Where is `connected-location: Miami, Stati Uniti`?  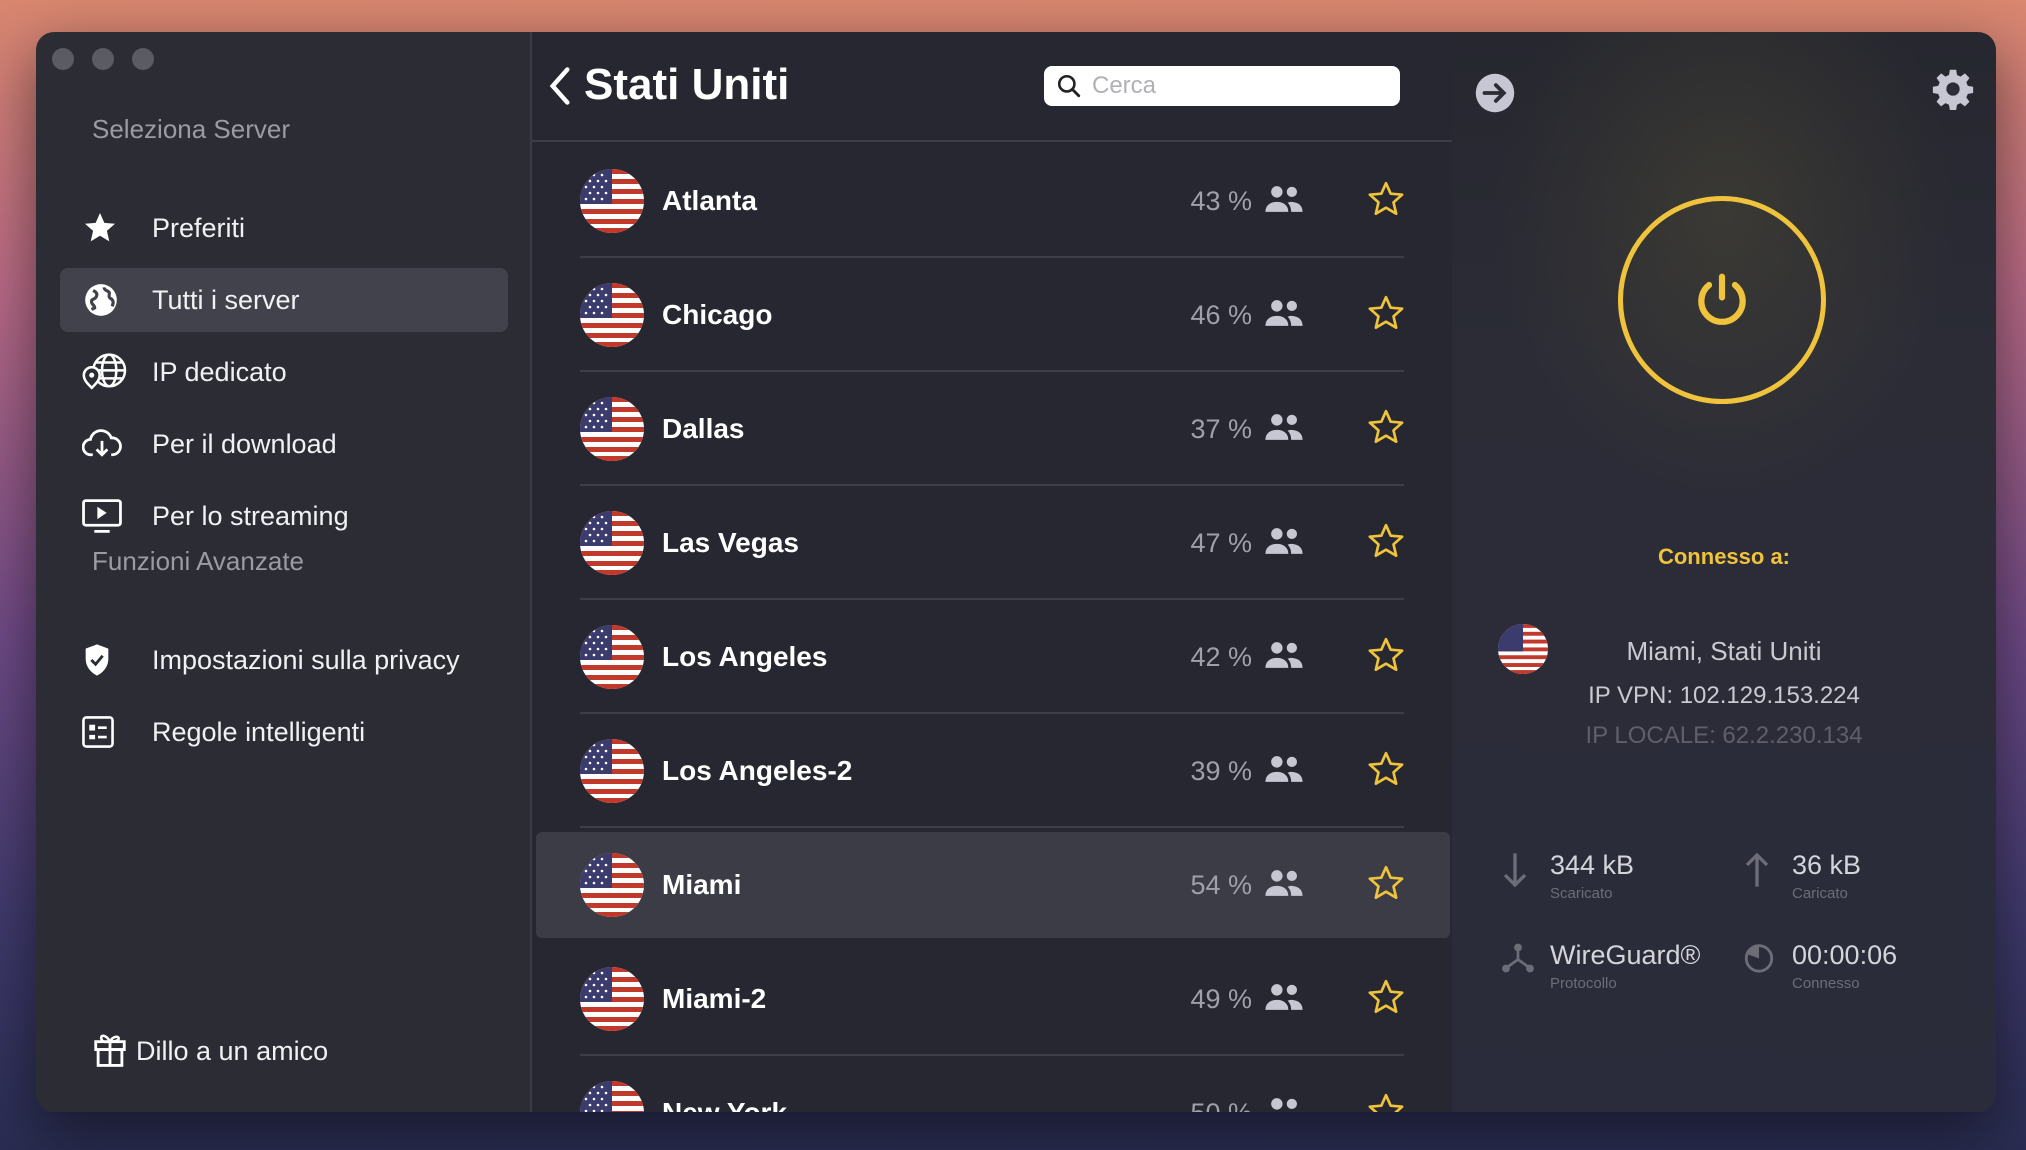
connected-location: Miami, Stati Uniti is located at coordinates (1724, 651).